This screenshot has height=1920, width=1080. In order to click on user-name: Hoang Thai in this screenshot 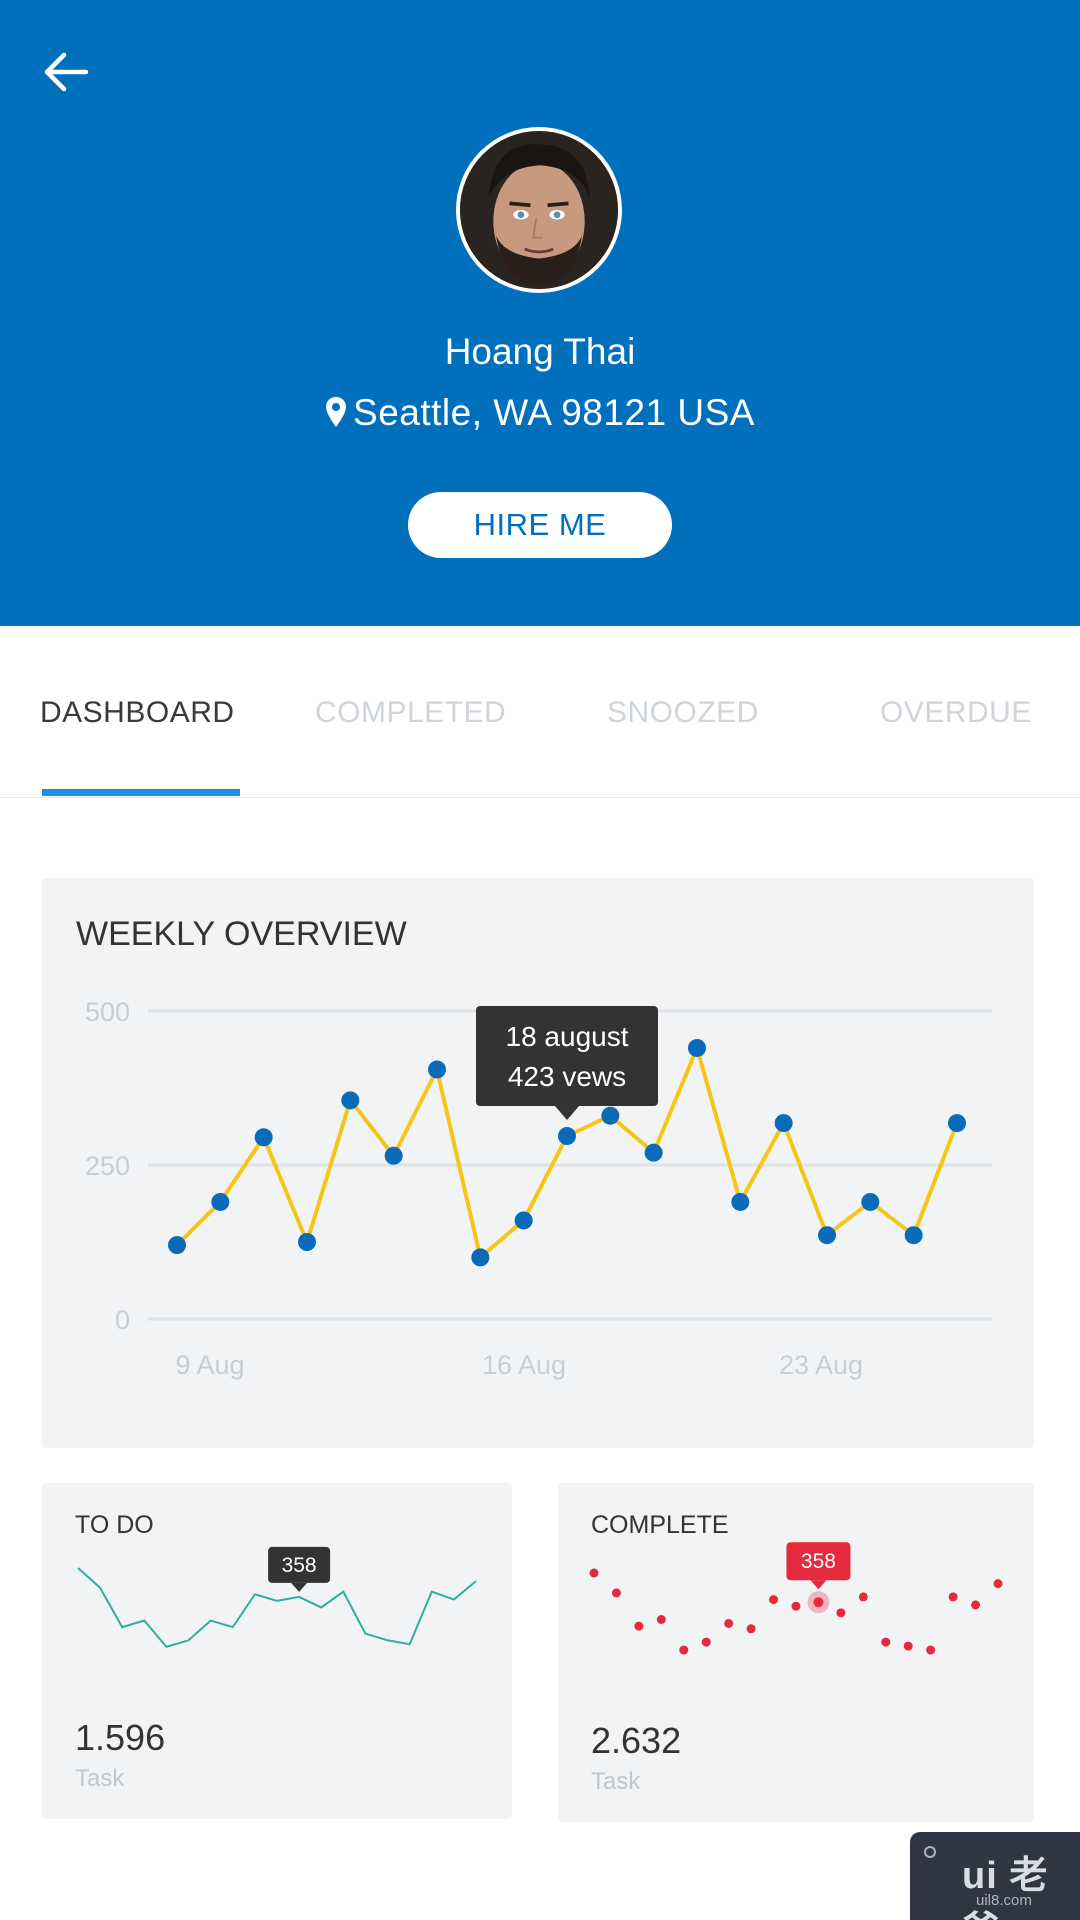, I will do `click(540, 351)`.